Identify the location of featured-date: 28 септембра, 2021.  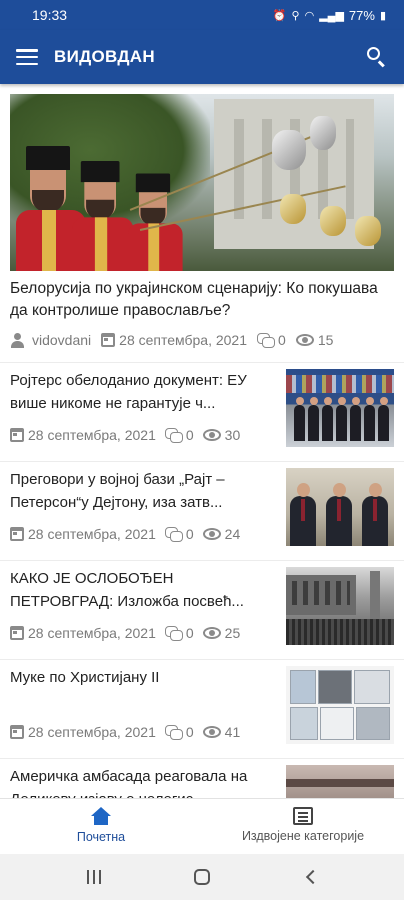
(183, 340).